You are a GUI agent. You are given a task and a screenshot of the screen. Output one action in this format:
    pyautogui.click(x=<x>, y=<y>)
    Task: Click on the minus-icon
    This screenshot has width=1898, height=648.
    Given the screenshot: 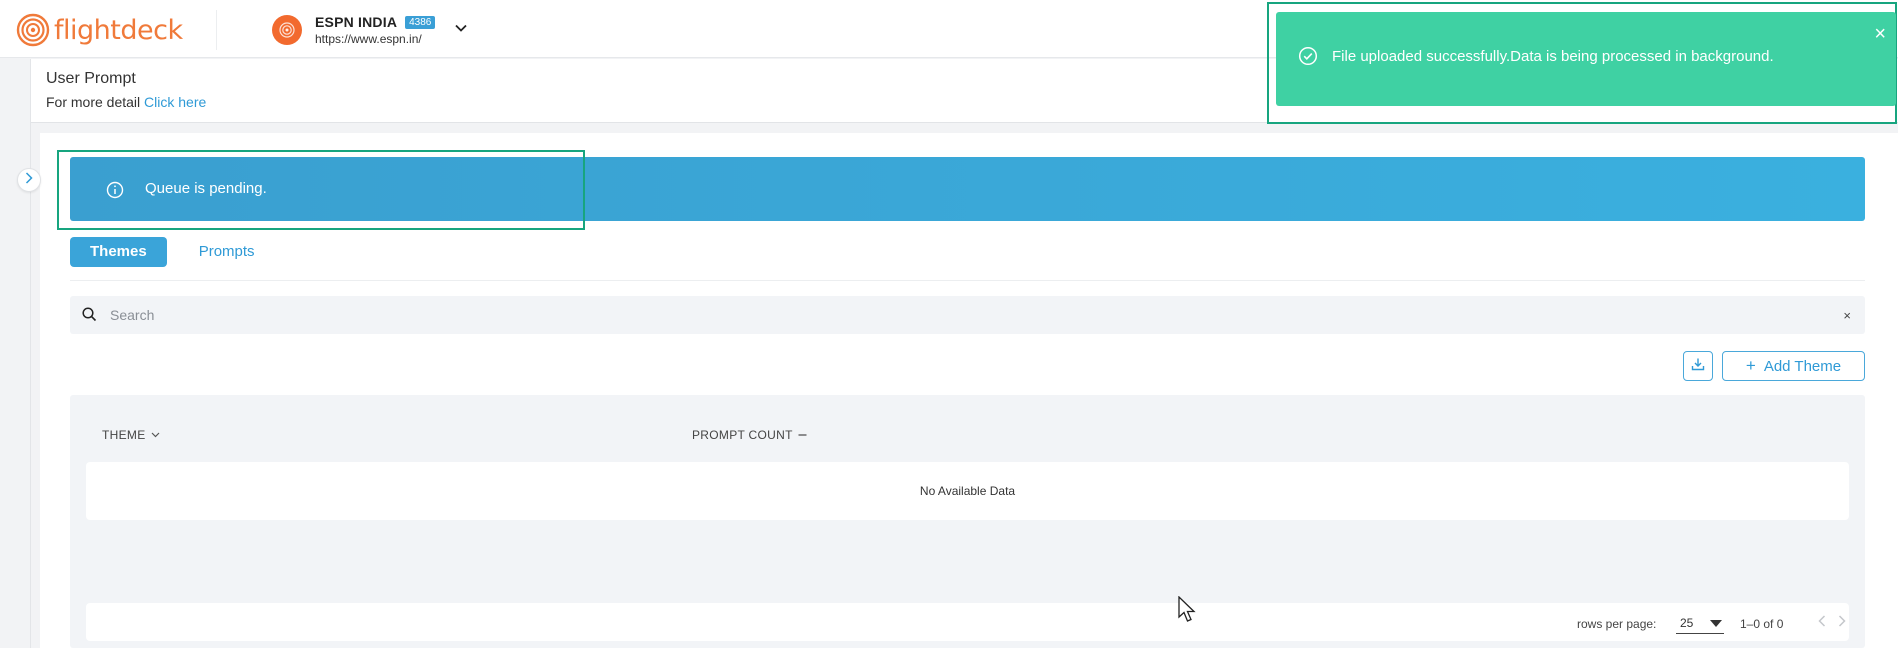 What is the action you would take?
    pyautogui.click(x=802, y=435)
    